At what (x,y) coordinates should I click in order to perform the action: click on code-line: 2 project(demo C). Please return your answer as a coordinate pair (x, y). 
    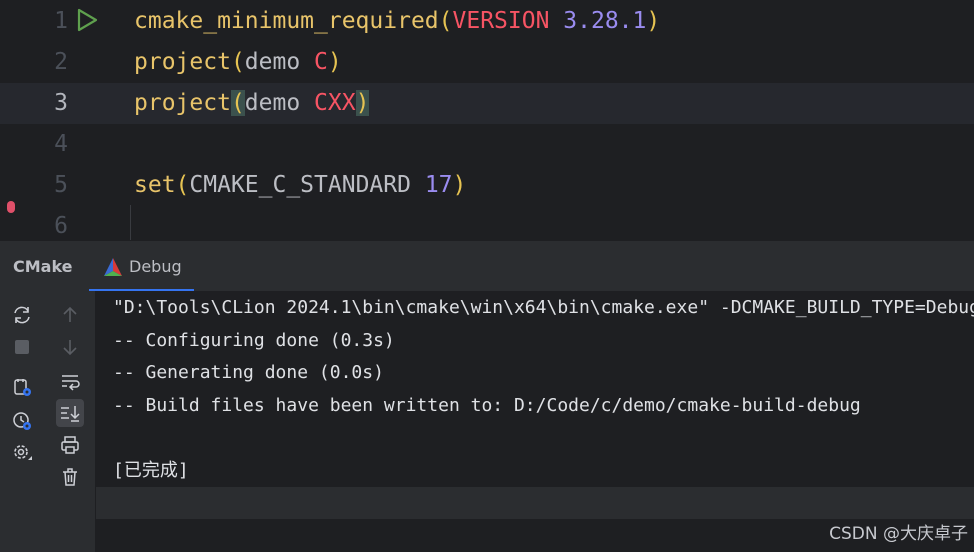
    Looking at the image, I should click on (487, 62).